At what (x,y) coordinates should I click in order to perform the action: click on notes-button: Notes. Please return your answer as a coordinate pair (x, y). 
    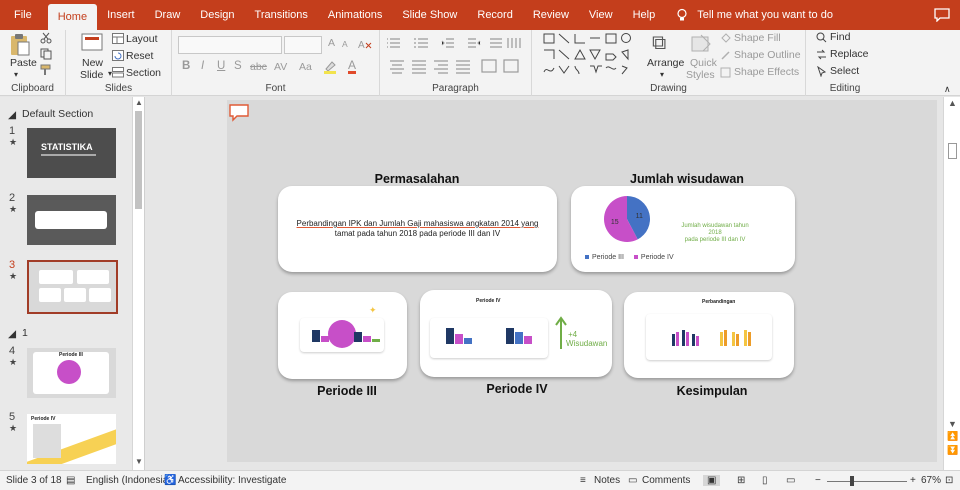
    Looking at the image, I should click on (607, 480).